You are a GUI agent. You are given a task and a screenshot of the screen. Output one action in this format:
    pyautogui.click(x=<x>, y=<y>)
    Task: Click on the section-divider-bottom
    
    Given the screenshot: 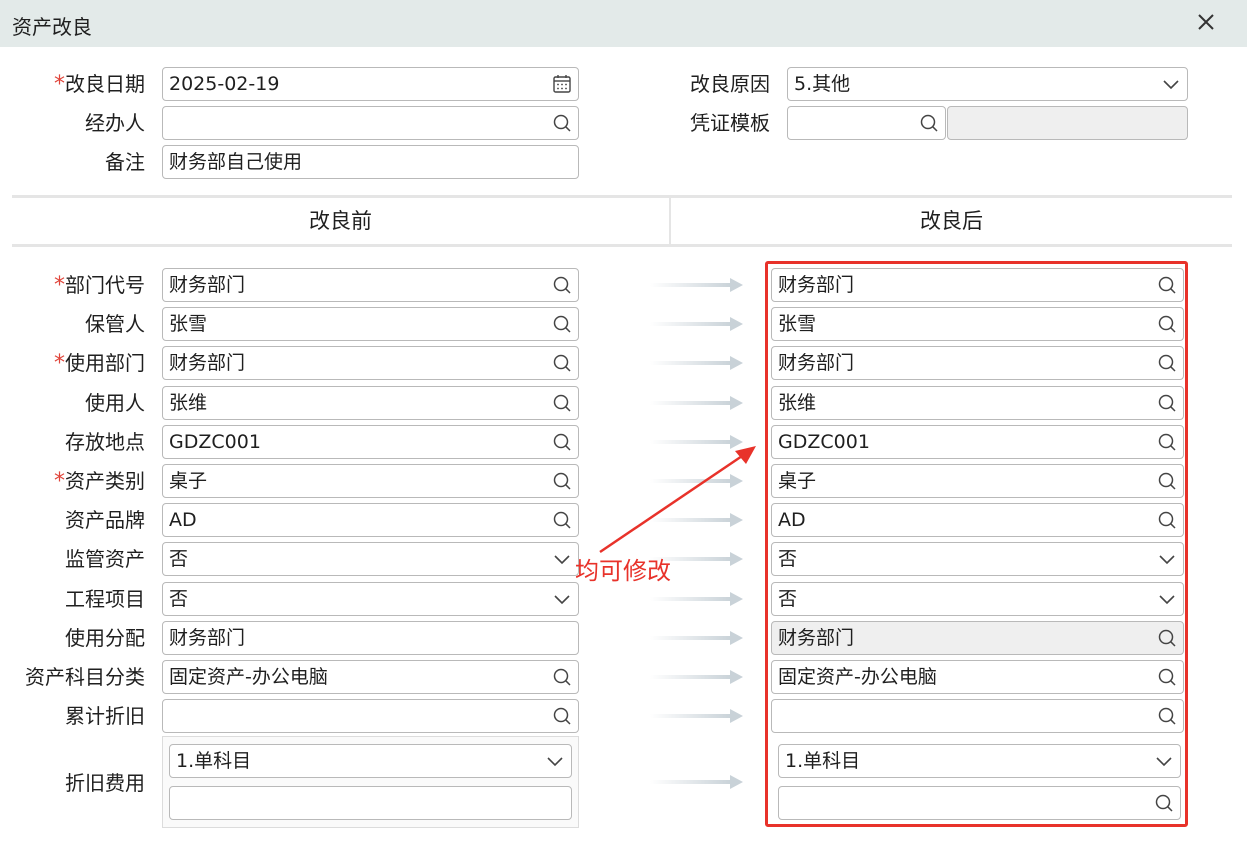 What is the action you would take?
    pyautogui.click(x=622, y=245)
    